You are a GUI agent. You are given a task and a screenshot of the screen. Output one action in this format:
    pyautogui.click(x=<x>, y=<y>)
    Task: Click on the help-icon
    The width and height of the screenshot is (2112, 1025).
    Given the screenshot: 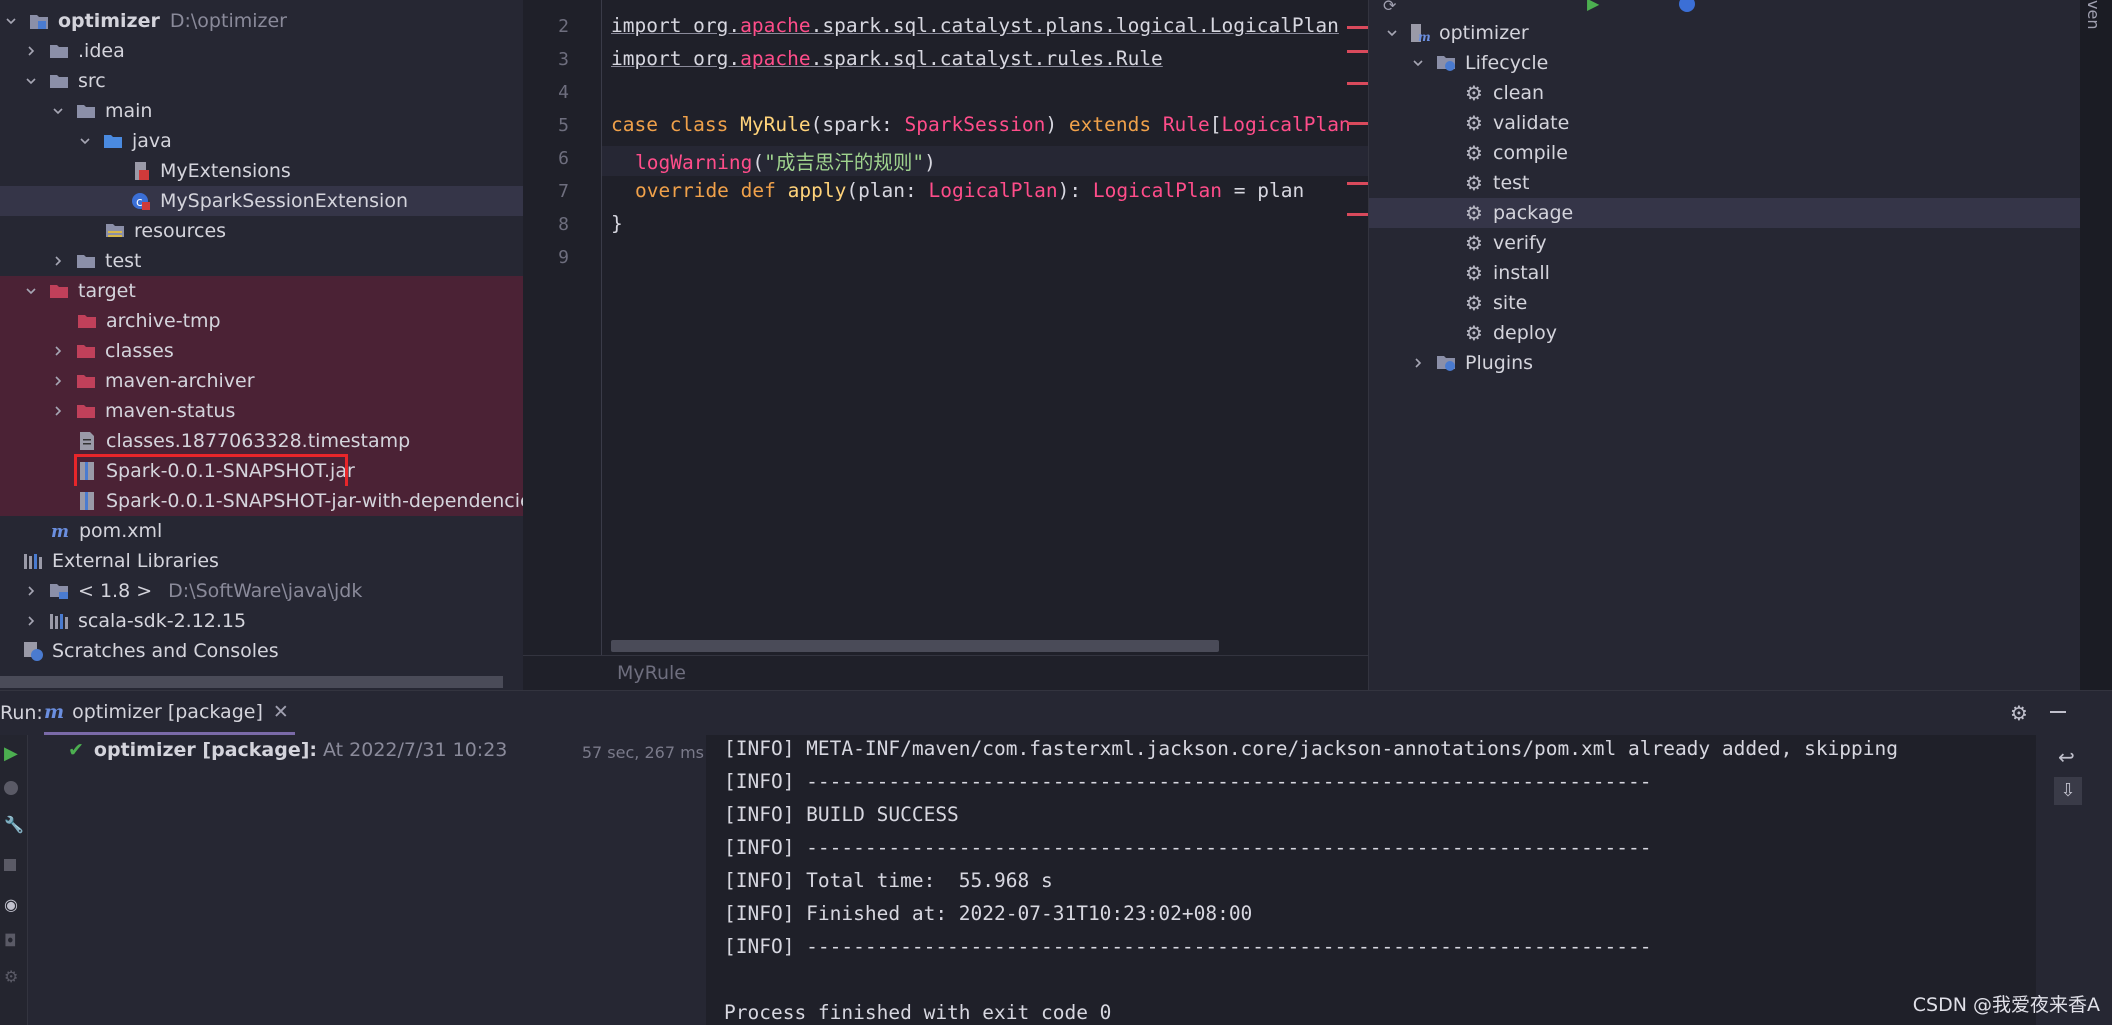 What is the action you would take?
    pyautogui.click(x=1687, y=6)
    